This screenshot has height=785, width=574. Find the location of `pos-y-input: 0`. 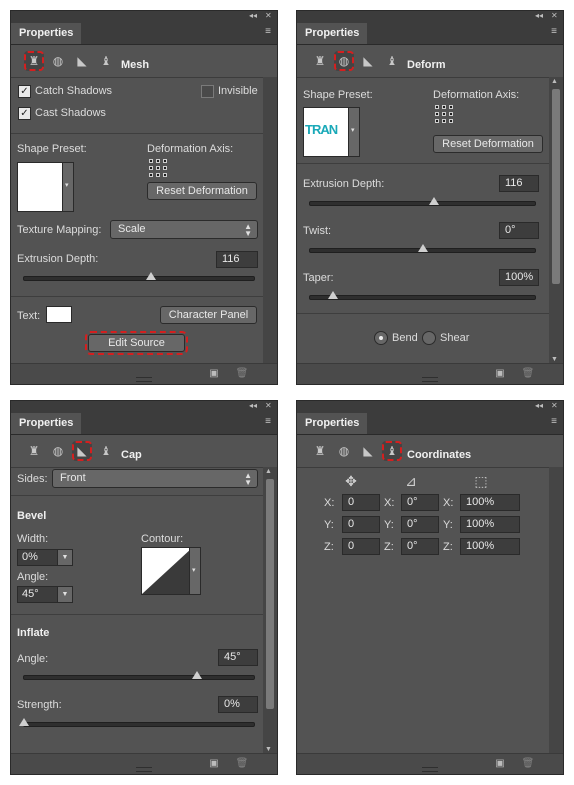

pos-y-input: 0 is located at coordinates (361, 524).